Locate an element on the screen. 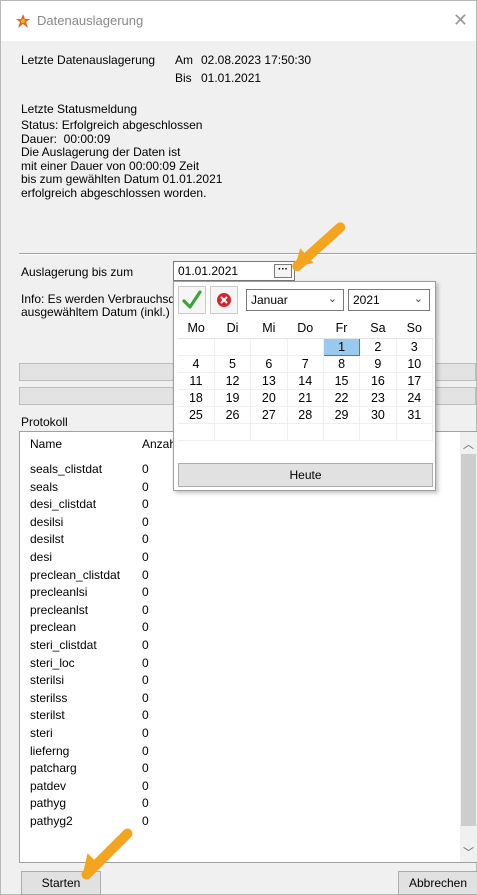 This screenshot has width=477, height=895. calendar-day: 5 is located at coordinates (233, 364).